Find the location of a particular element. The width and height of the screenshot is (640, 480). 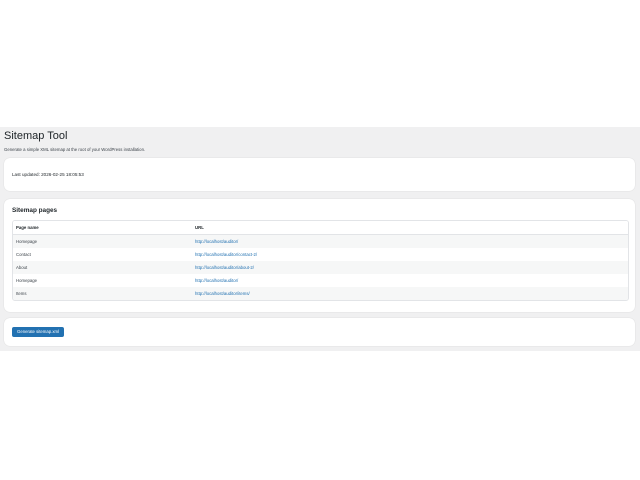

last-updated-line: Last updated: 2026-02-25 18:05:53 is located at coordinates (48, 175).